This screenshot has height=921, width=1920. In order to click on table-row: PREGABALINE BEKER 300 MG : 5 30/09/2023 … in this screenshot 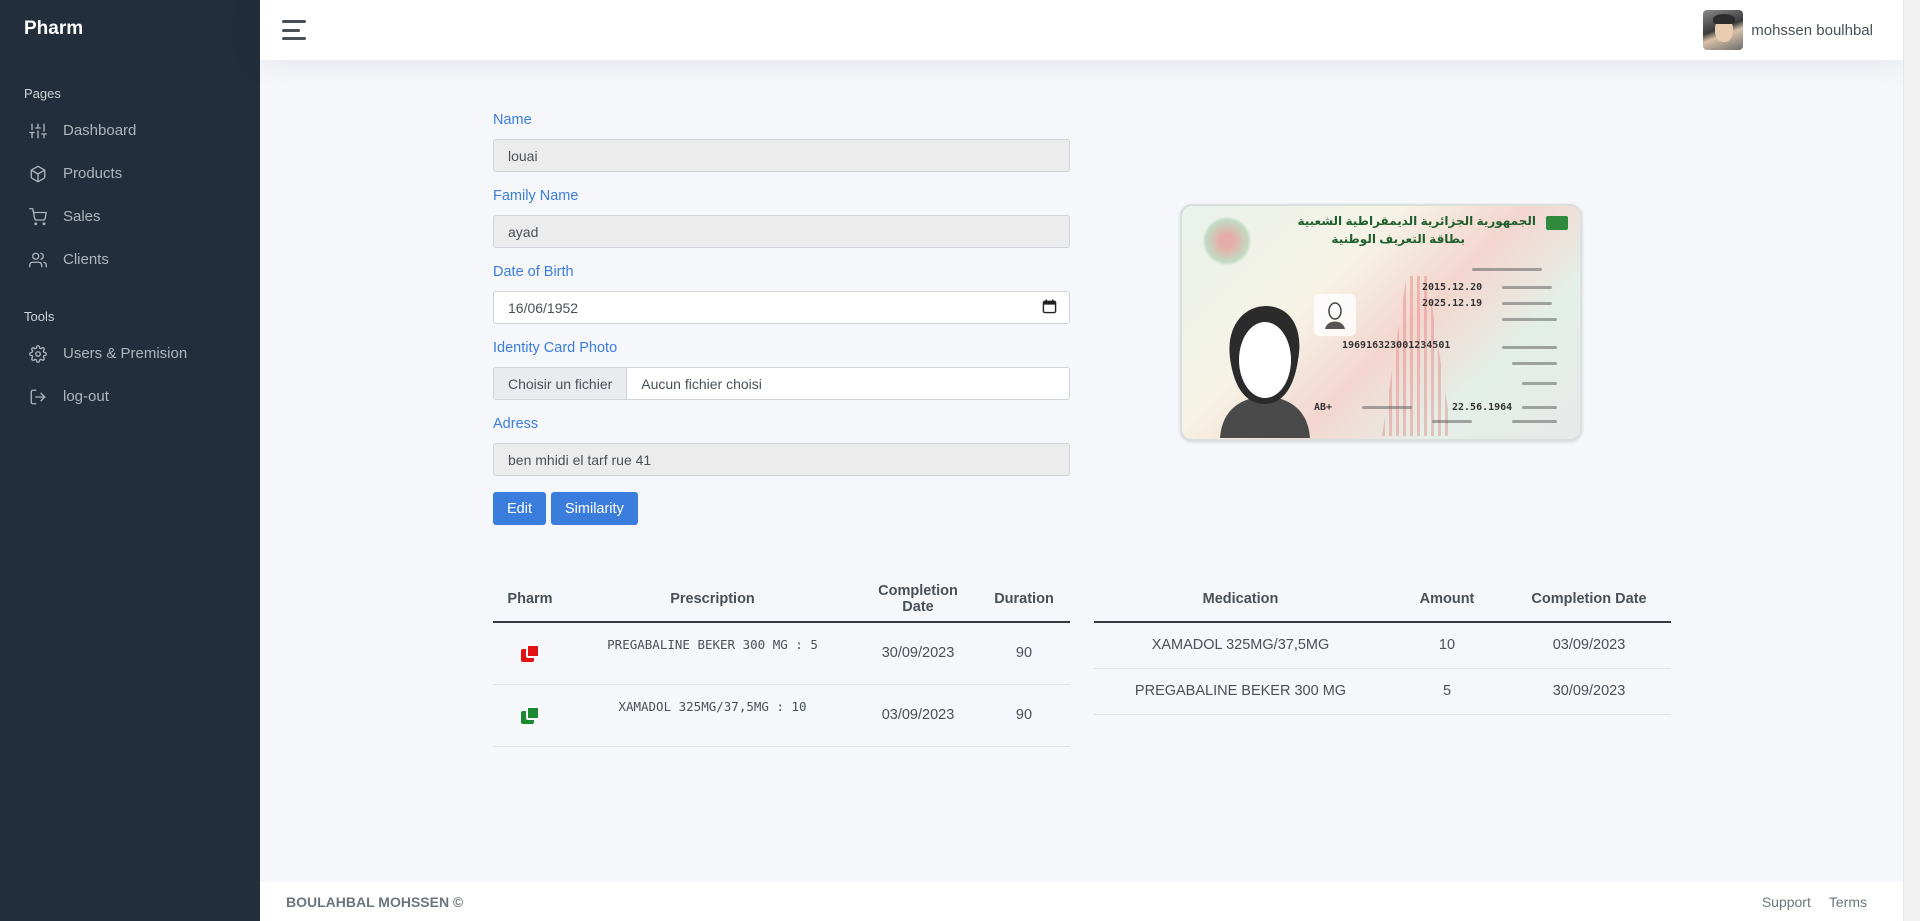, I will do `click(781, 653)`.